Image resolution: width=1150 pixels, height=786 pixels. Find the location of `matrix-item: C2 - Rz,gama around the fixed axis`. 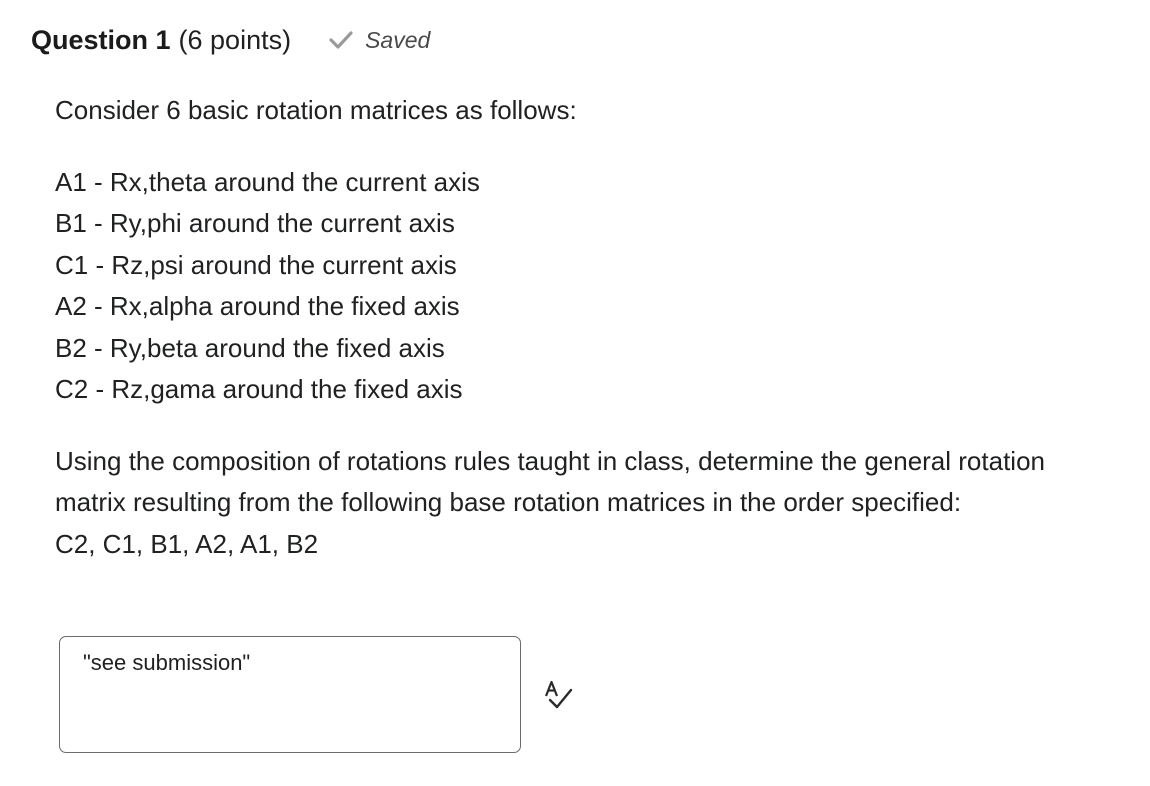

matrix-item: C2 - Rz,gama around the fixed axis is located at coordinates (259, 389).